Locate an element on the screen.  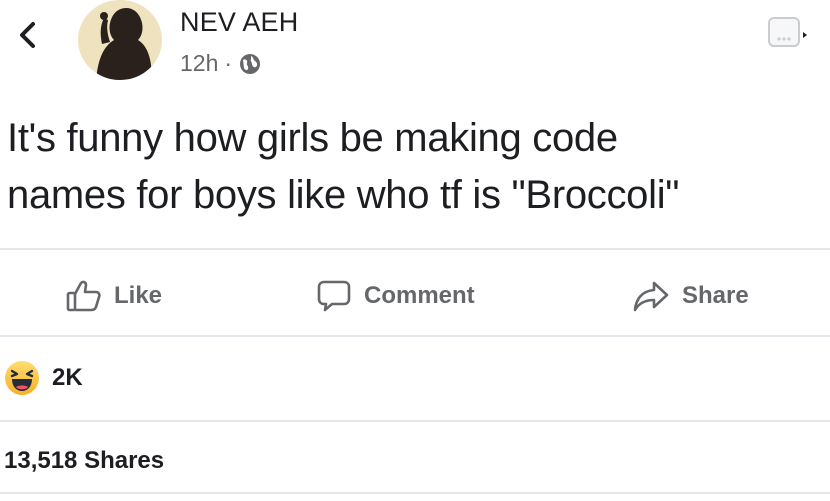
more-options-button is located at coordinates (788, 32).